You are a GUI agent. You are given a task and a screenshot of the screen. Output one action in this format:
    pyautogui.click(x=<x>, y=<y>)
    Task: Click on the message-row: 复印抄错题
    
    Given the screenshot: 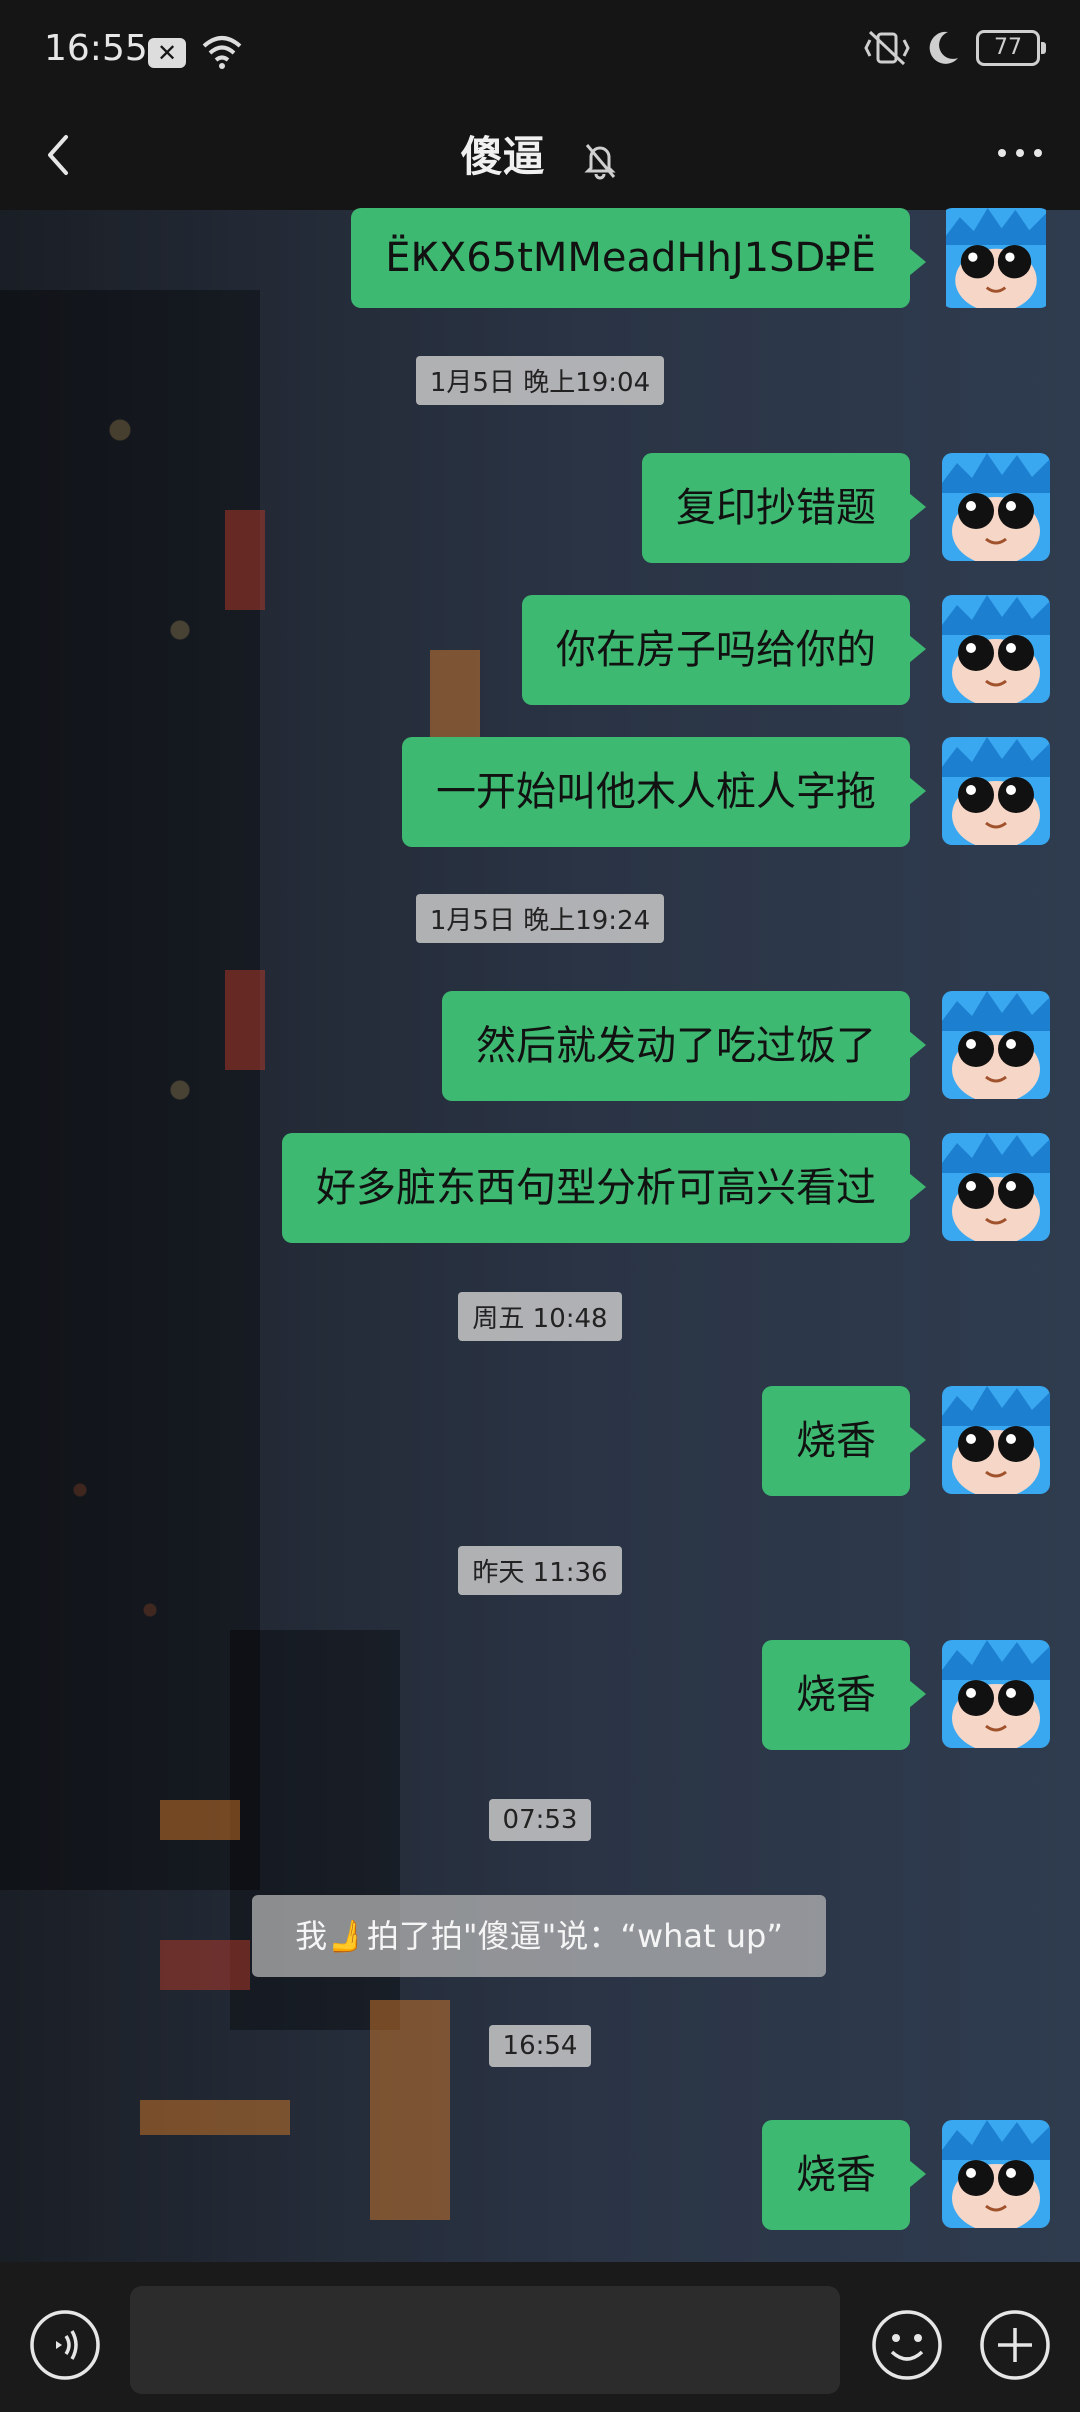 What is the action you would take?
    pyautogui.click(x=540, y=508)
    